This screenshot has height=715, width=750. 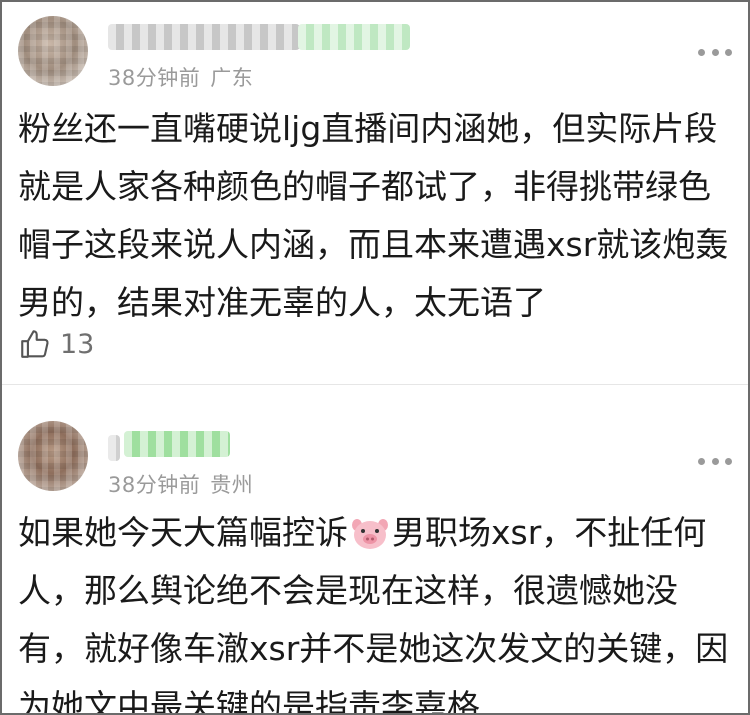 I want to click on divider, so click(x=375, y=384).